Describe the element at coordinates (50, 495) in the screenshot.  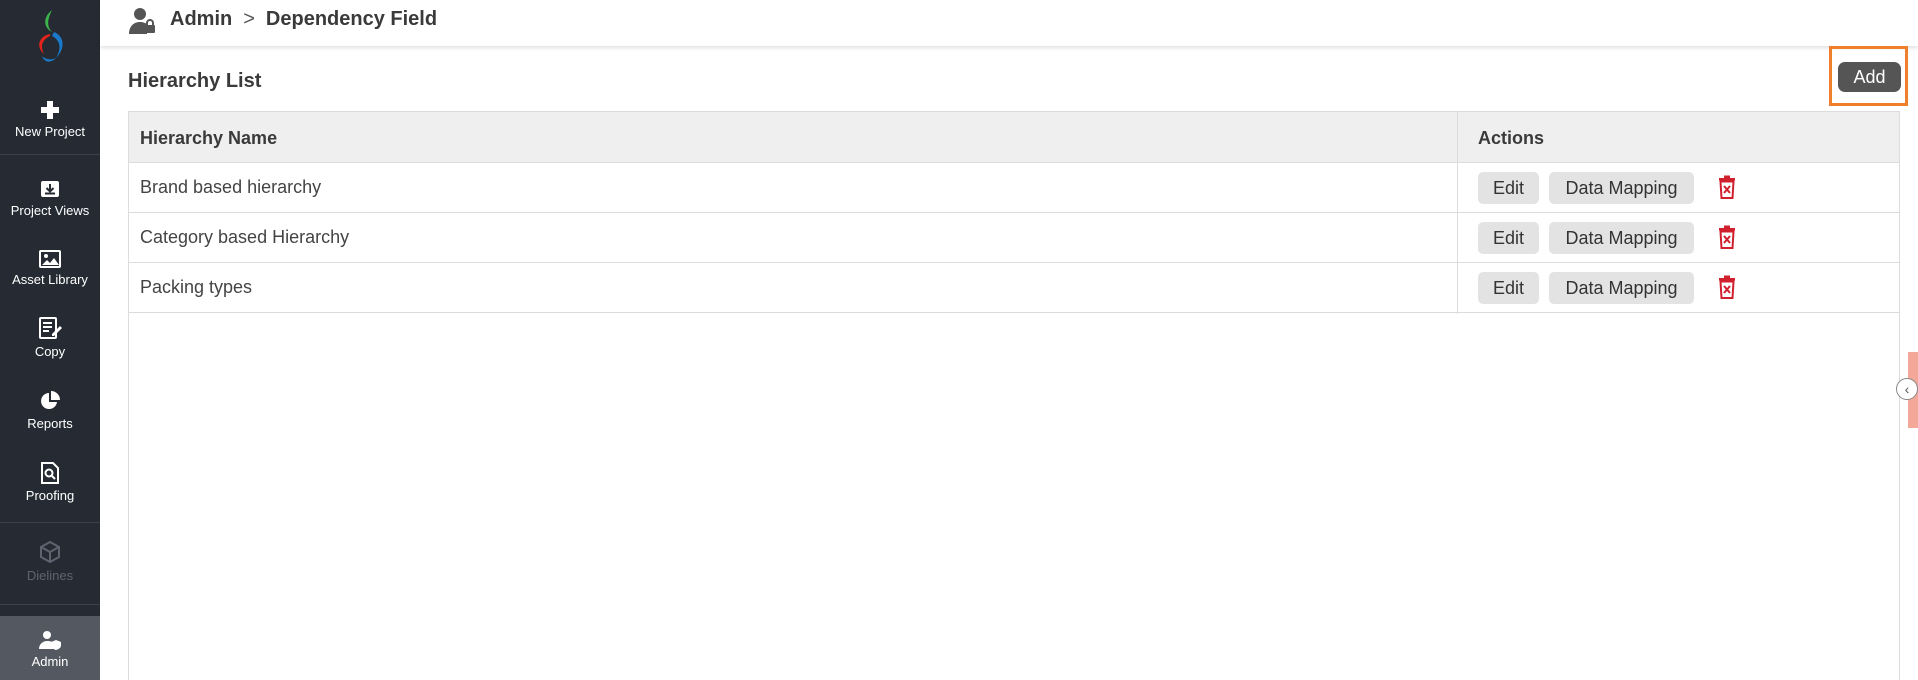
I see `sidebar-item-label: Proofing` at that location.